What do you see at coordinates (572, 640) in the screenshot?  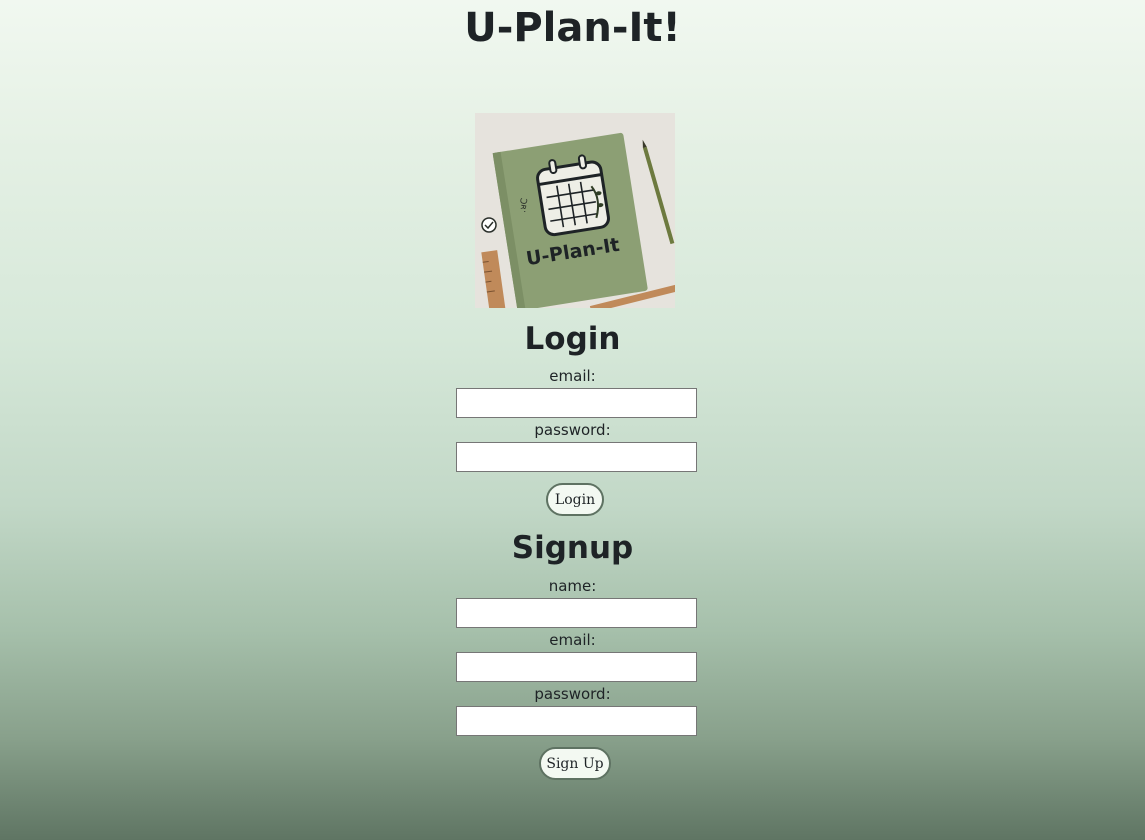 I see `signup-email-label: email:` at bounding box center [572, 640].